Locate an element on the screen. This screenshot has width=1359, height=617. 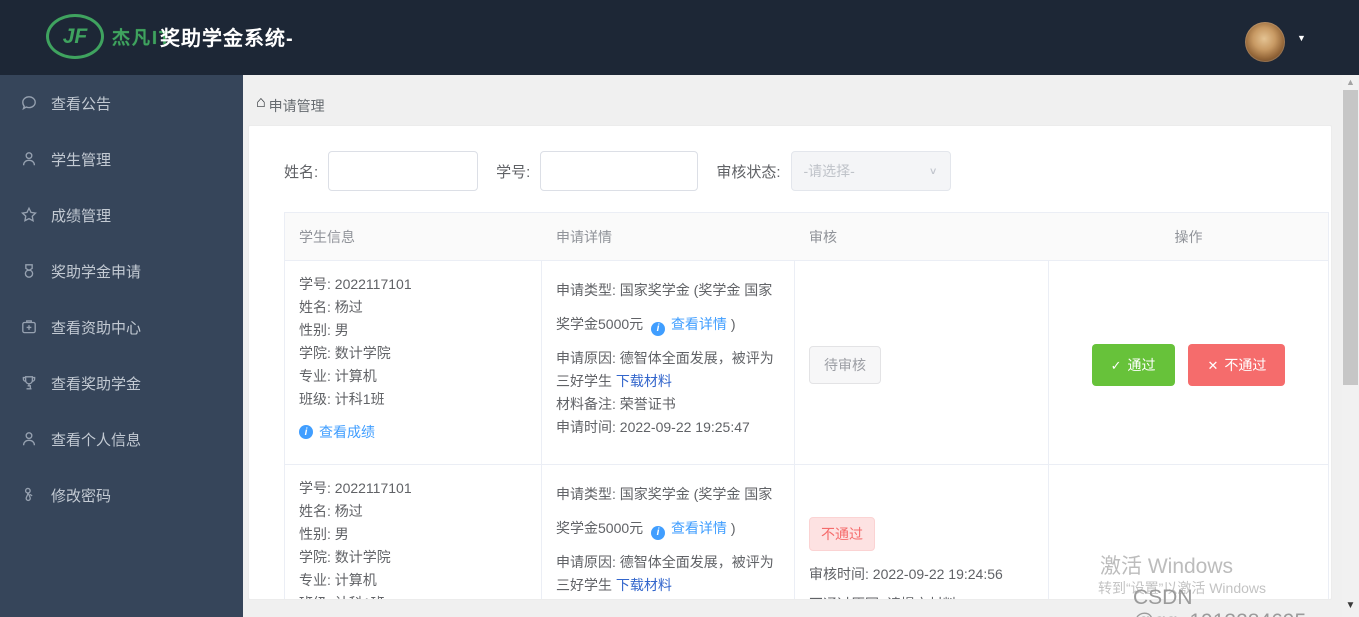
sidebar-item-view-scholarships: 查看奖助学金 is located at coordinates (121, 383).